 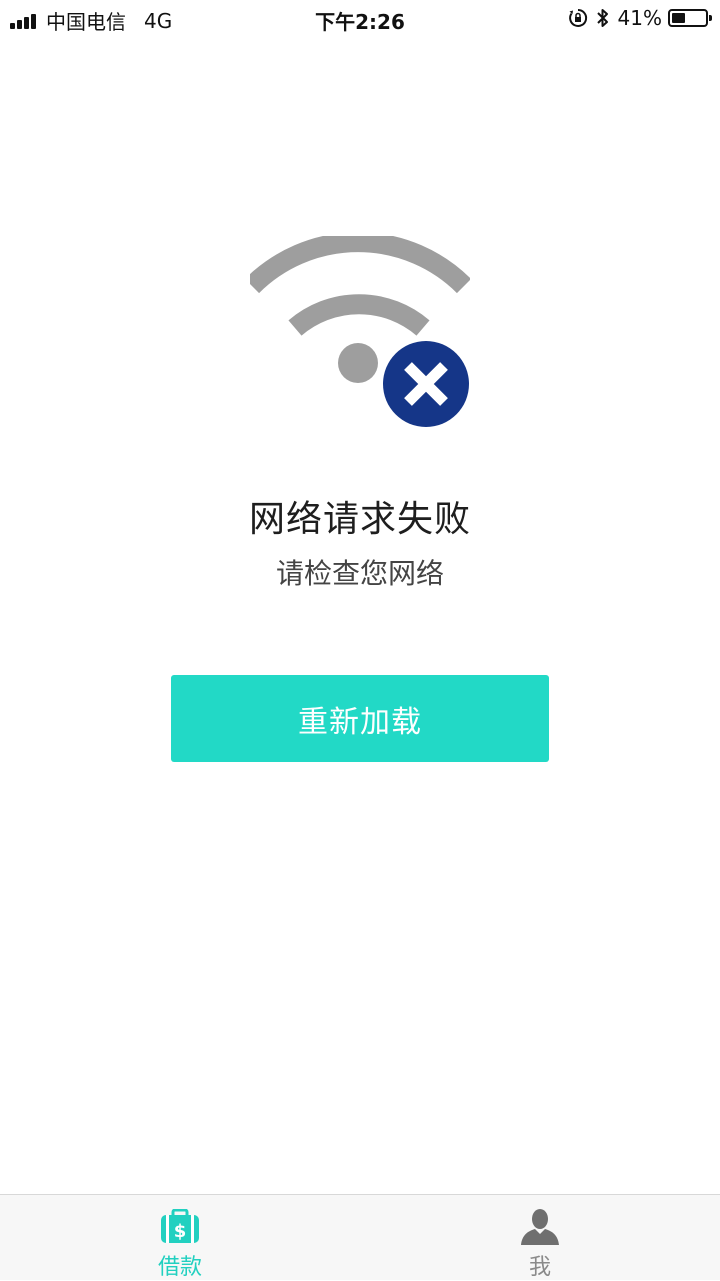 What do you see at coordinates (639, 18) in the screenshot?
I see `battery-percent: 41%` at bounding box center [639, 18].